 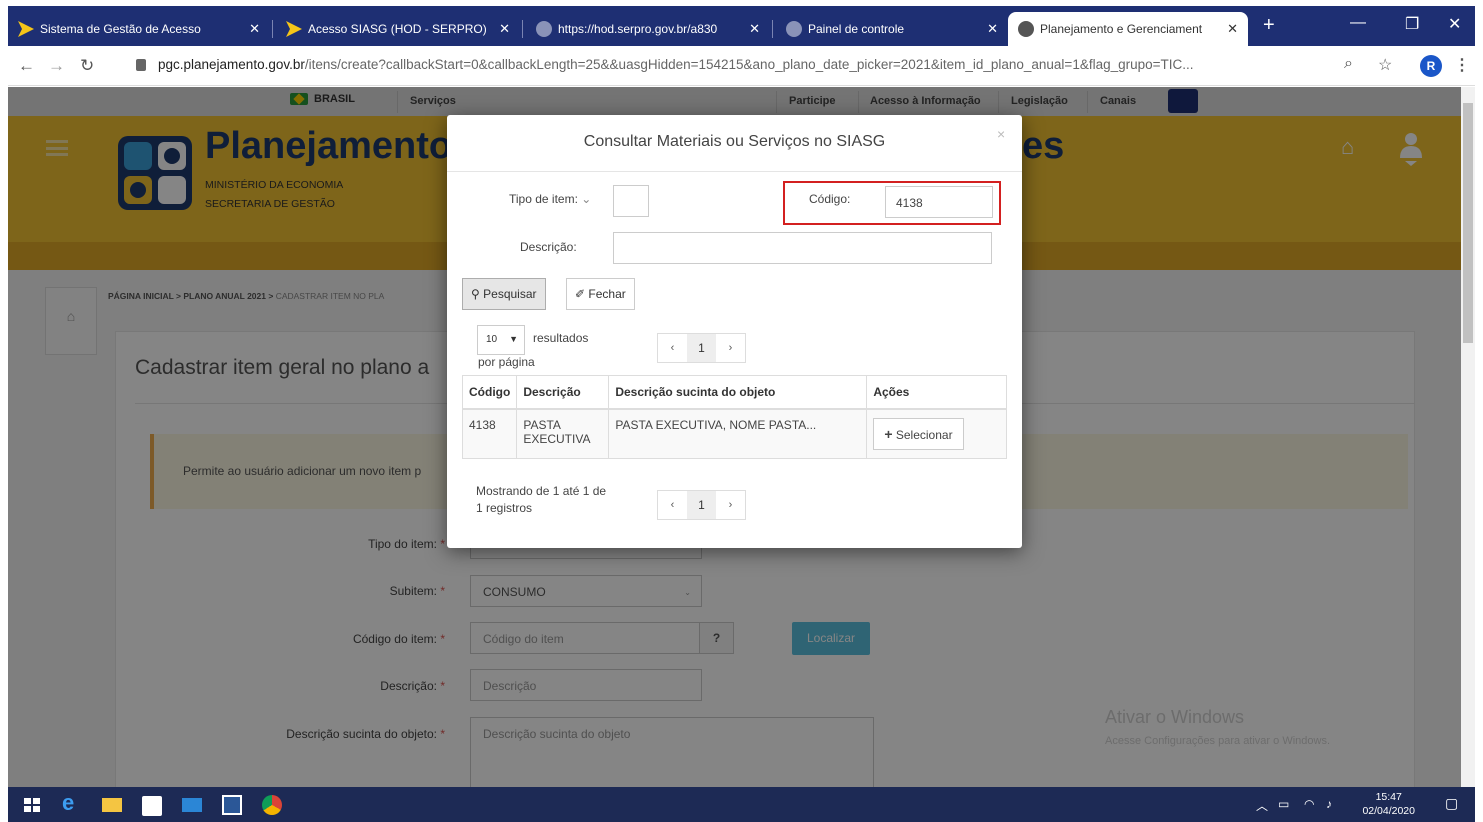 What do you see at coordinates (513, 339) in the screenshot?
I see `caret-down-icon: ▼` at bounding box center [513, 339].